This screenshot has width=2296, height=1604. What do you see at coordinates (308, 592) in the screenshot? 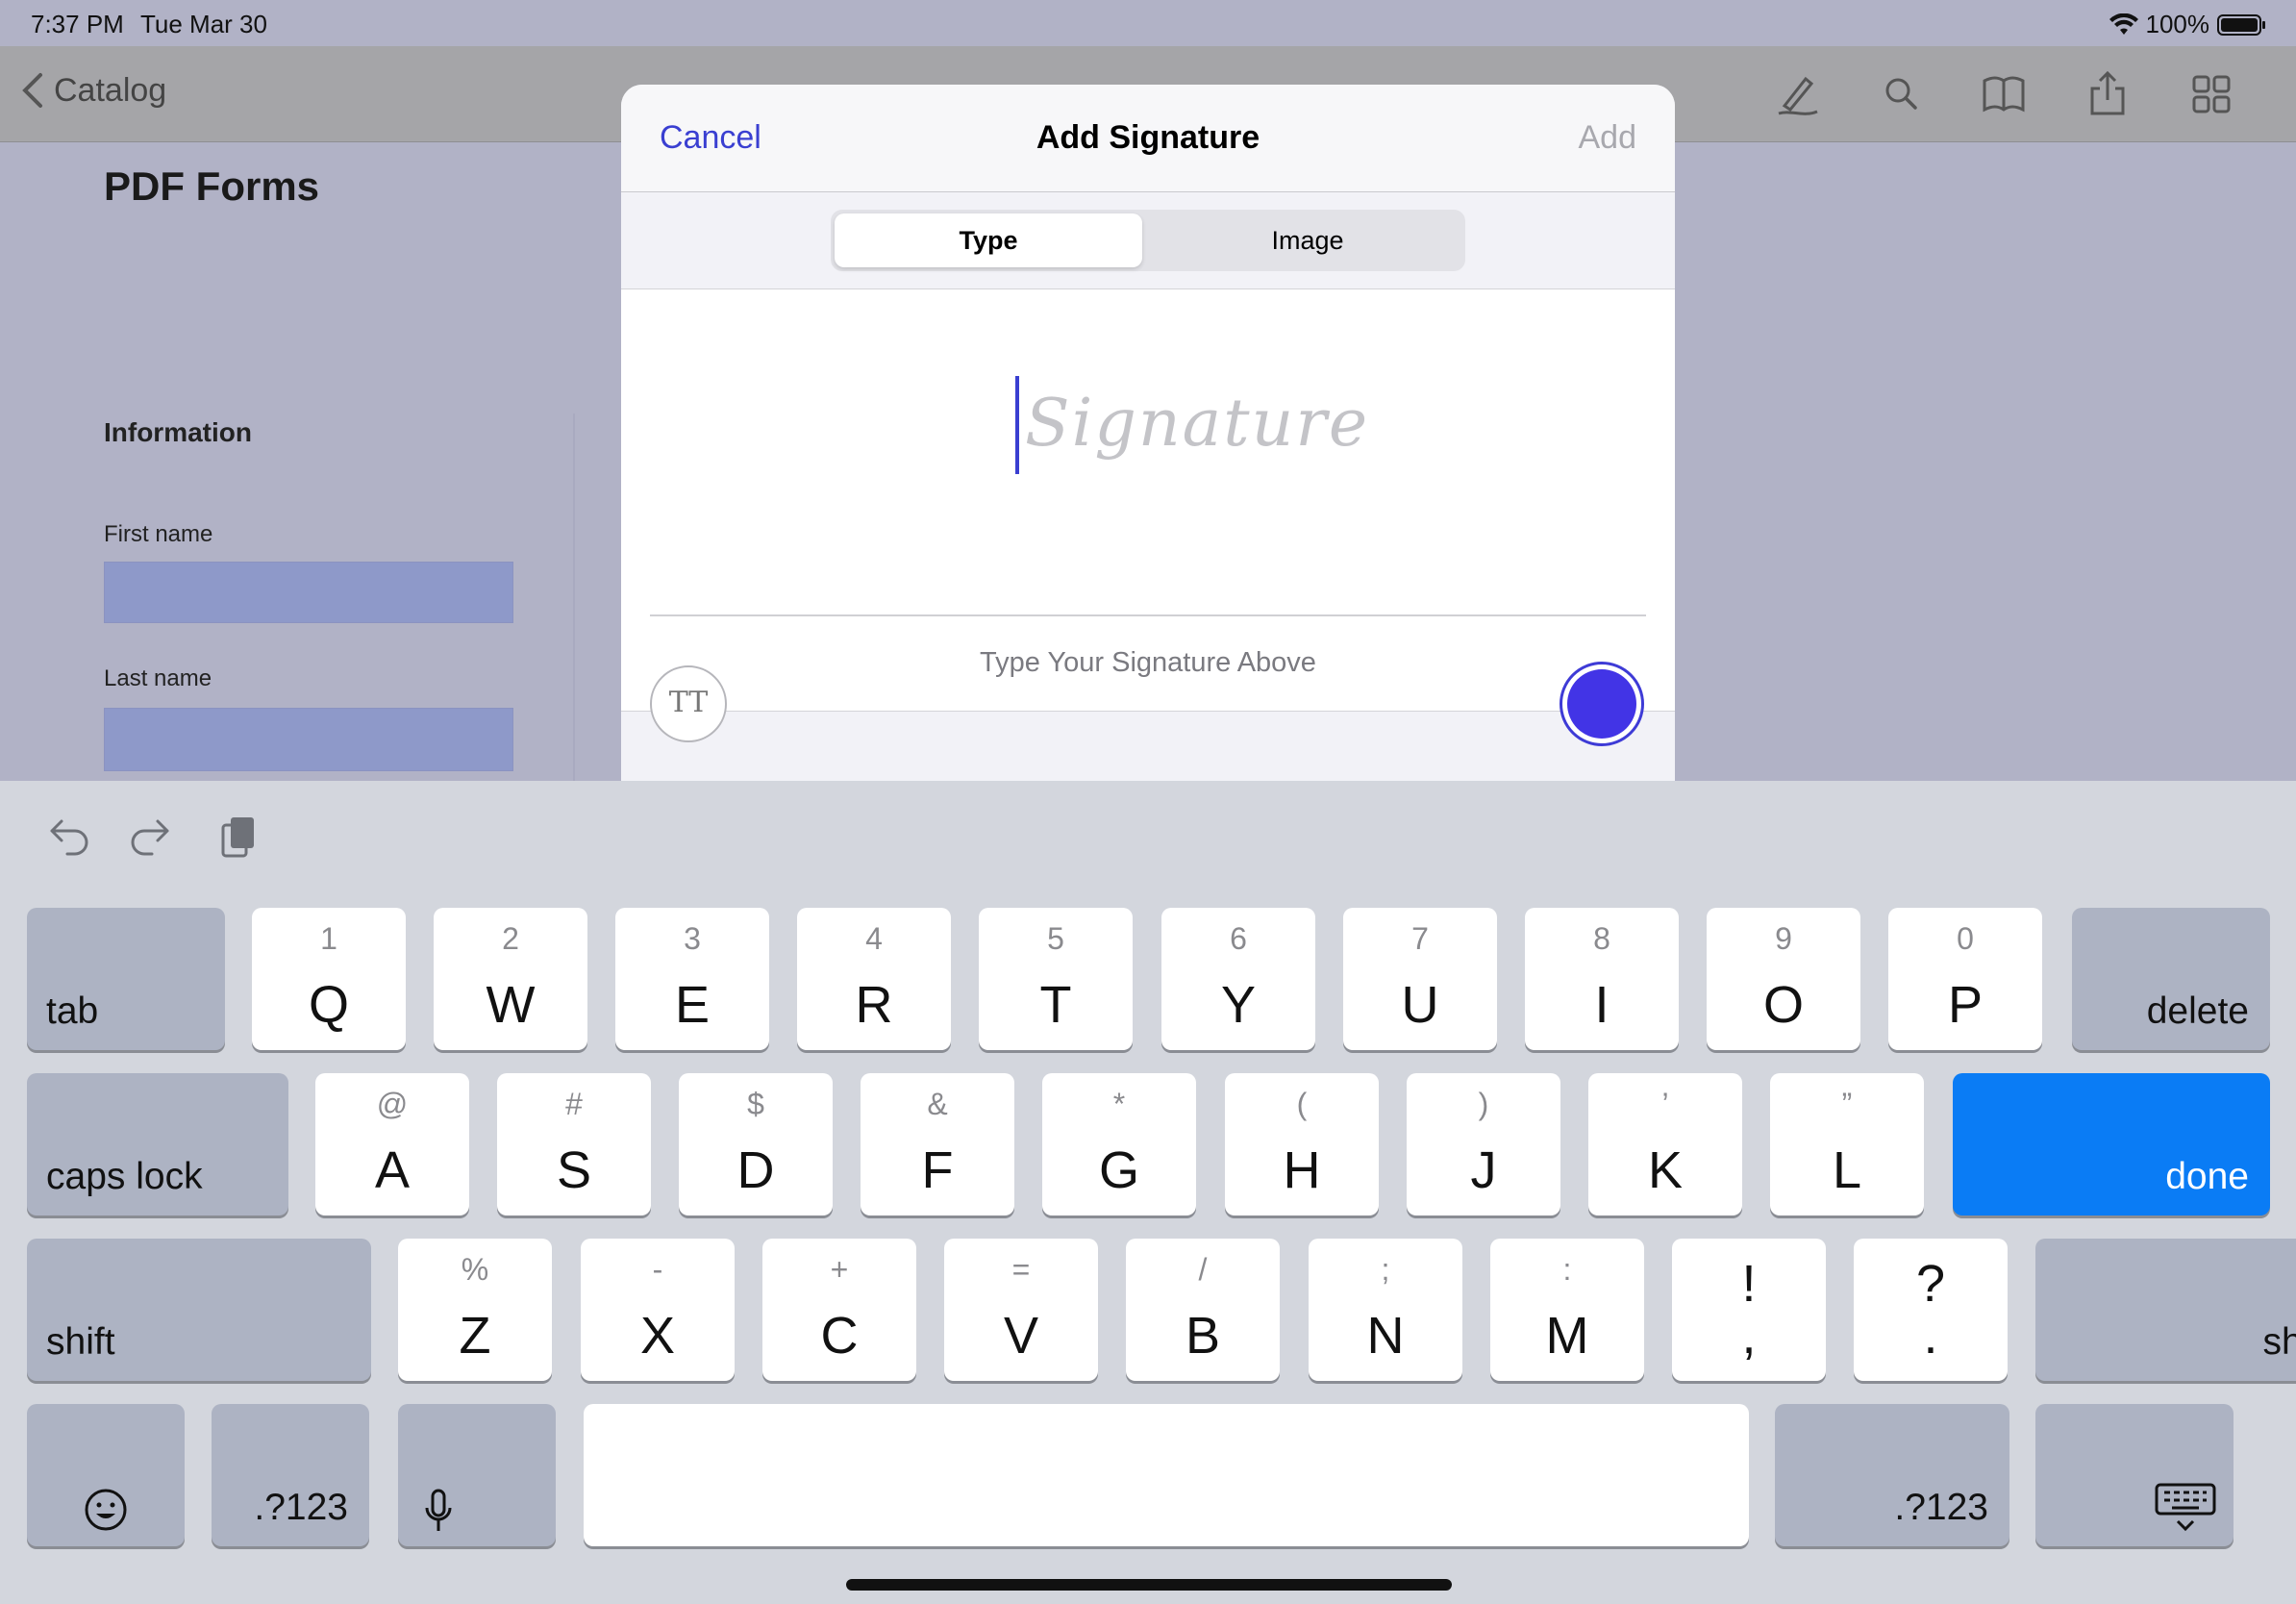
I see `first-name-field` at bounding box center [308, 592].